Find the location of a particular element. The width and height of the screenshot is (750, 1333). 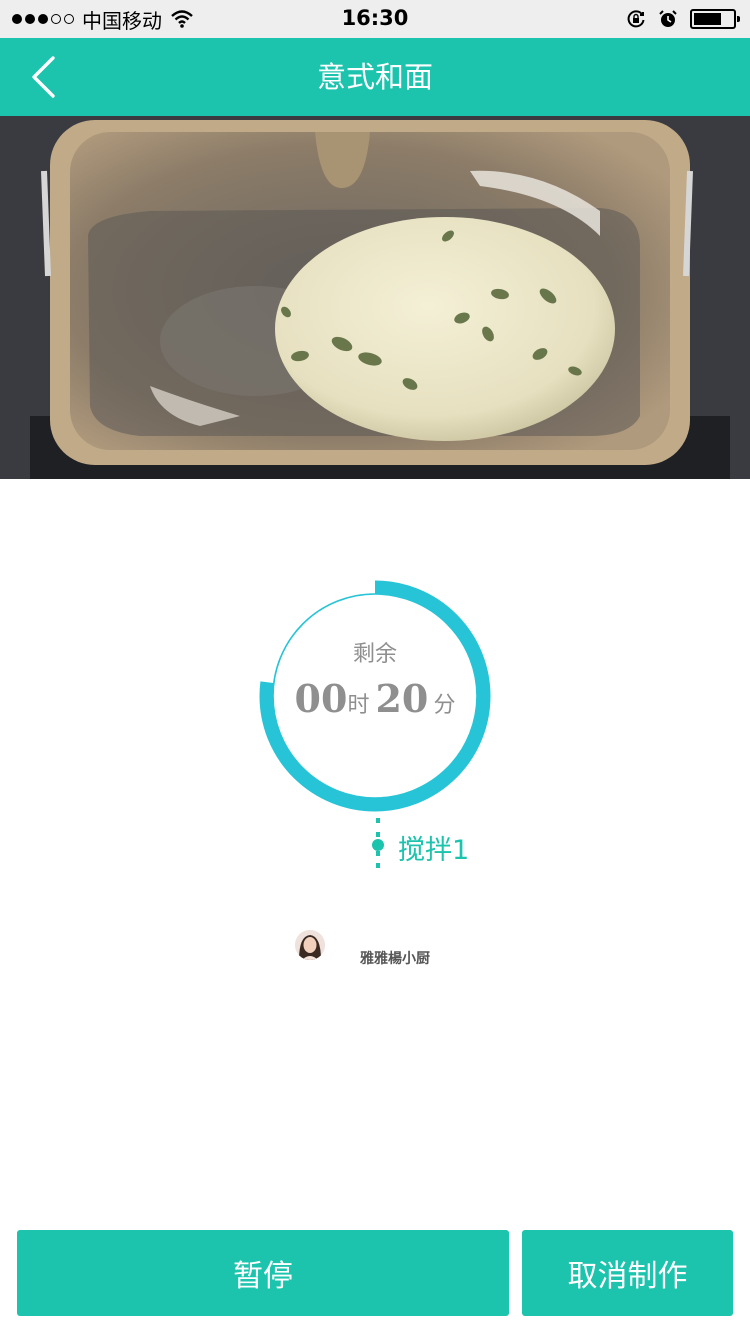

countdown-timer: 剩余 00时 20 分 is located at coordinates (375, 696).